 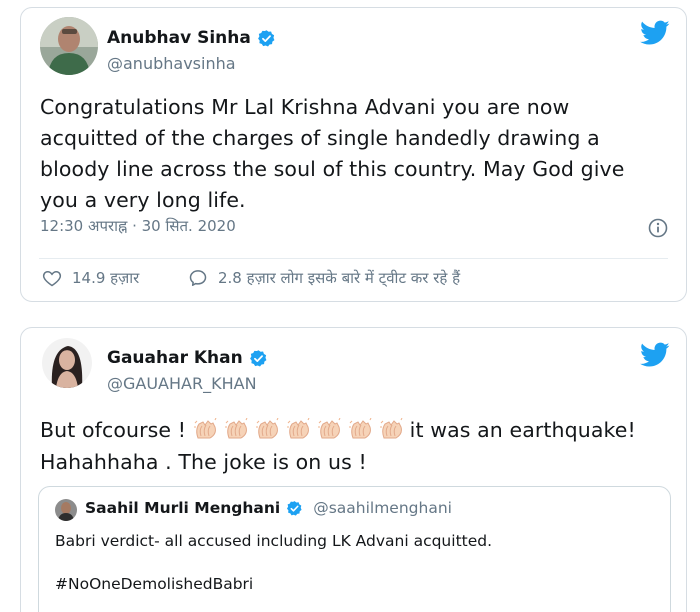 I want to click on hashtag-link: #NoOneDemolishedBabri, so click(x=154, y=584).